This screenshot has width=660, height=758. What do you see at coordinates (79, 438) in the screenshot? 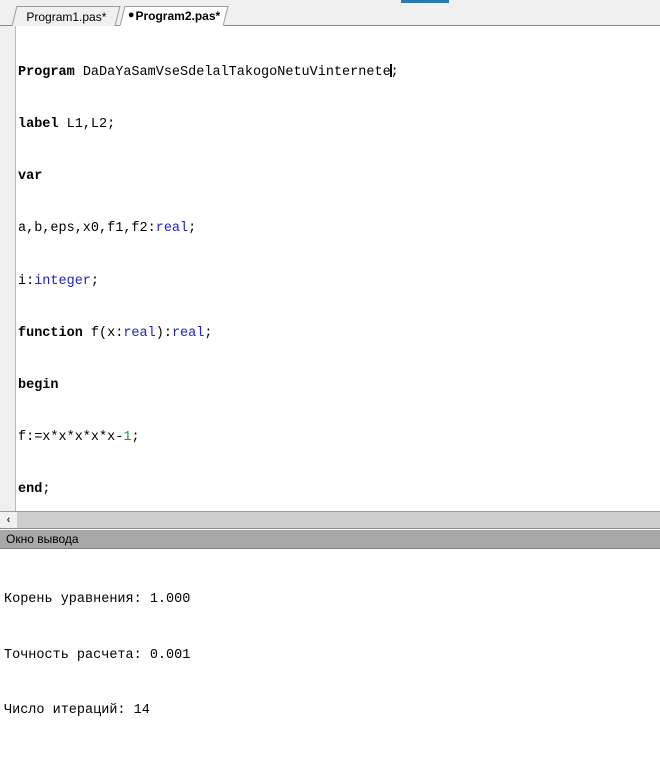
I see `code-line: f:=x*x*x*x*x-1;` at bounding box center [79, 438].